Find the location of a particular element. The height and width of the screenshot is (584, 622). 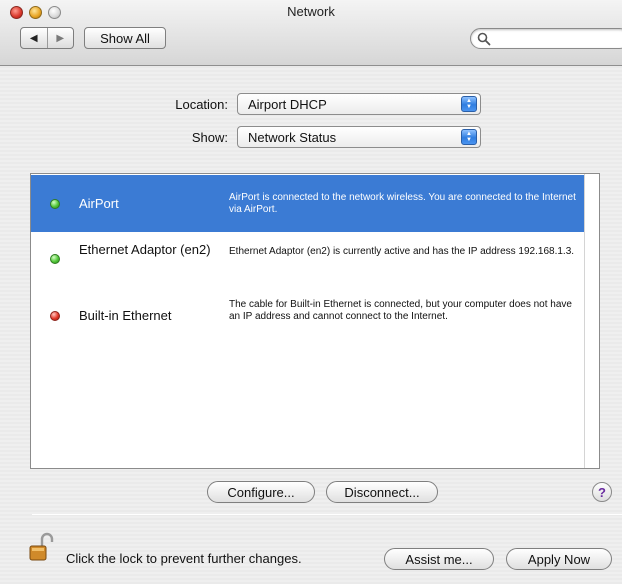

location-popup: Airport DHCP ▲ ▼ is located at coordinates (359, 104).